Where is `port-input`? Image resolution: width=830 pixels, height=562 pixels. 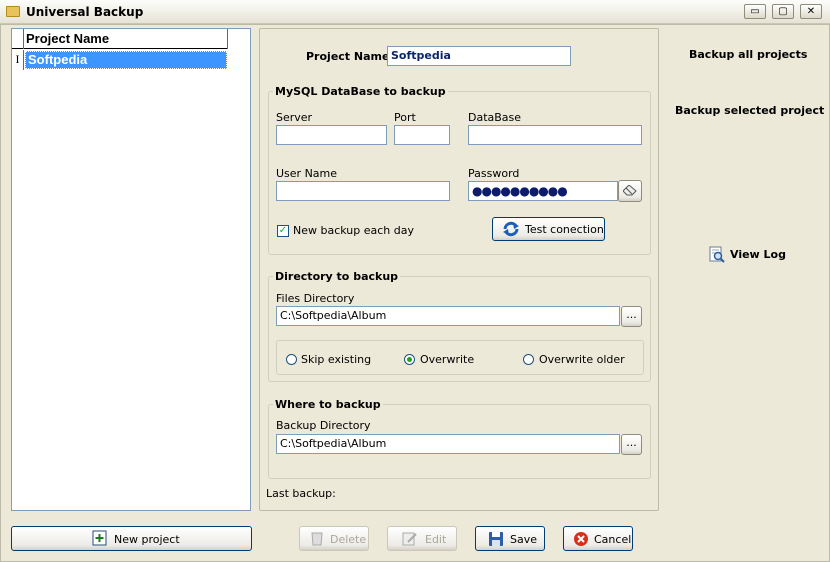
port-input is located at coordinates (422, 135).